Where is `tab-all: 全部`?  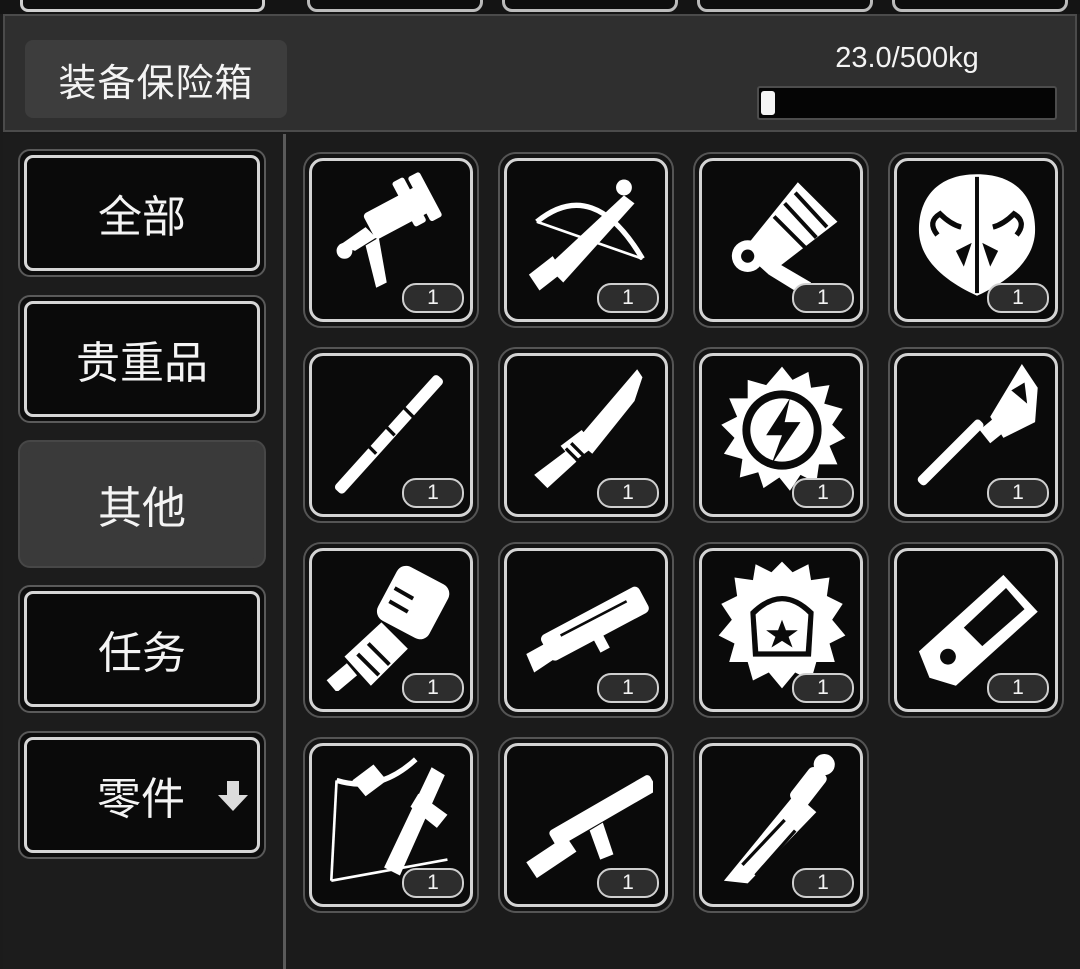
tab-all: 全部 is located at coordinates (142, 213).